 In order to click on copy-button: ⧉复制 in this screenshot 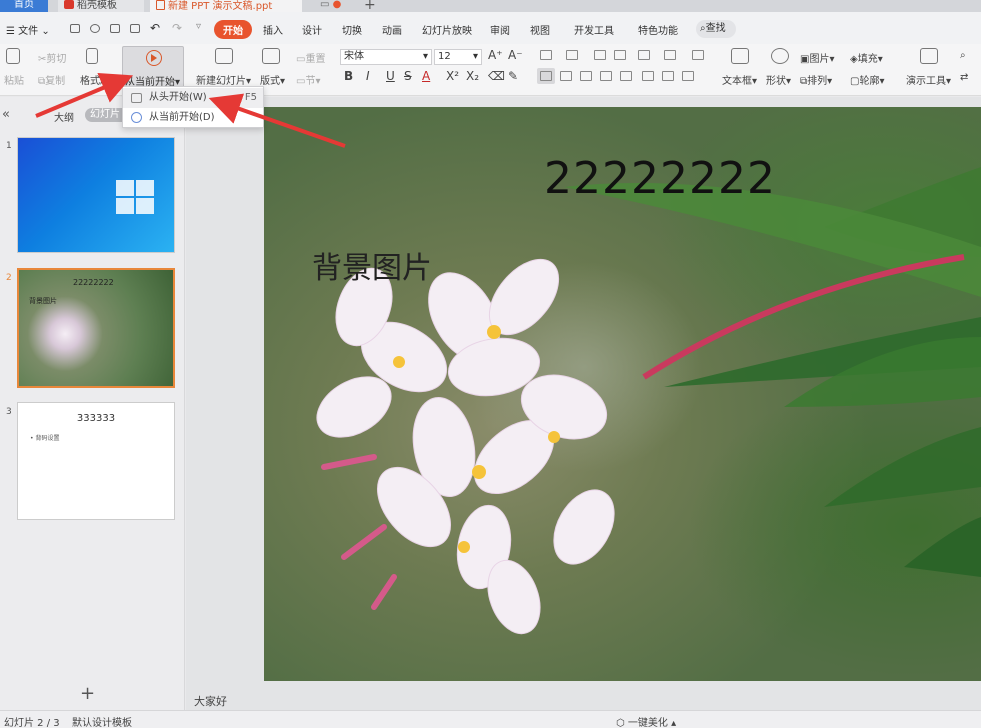, I will do `click(51, 79)`.